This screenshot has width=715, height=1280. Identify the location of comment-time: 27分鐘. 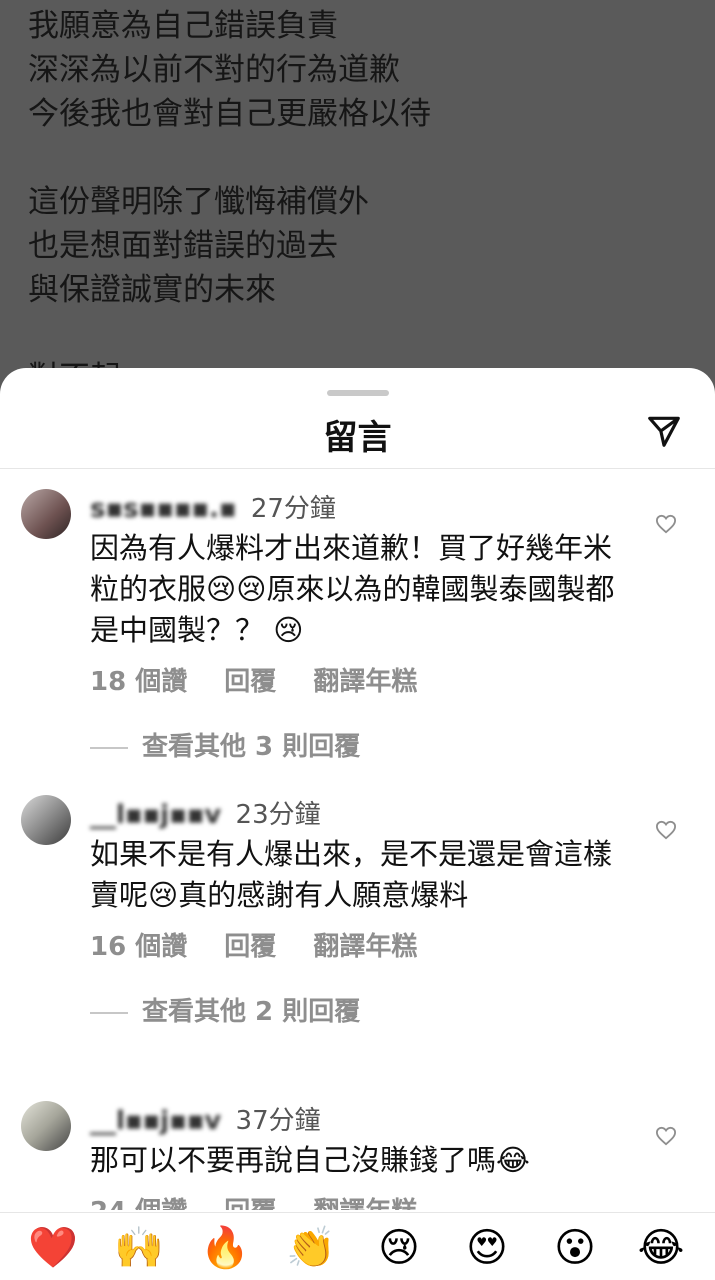
(293, 509).